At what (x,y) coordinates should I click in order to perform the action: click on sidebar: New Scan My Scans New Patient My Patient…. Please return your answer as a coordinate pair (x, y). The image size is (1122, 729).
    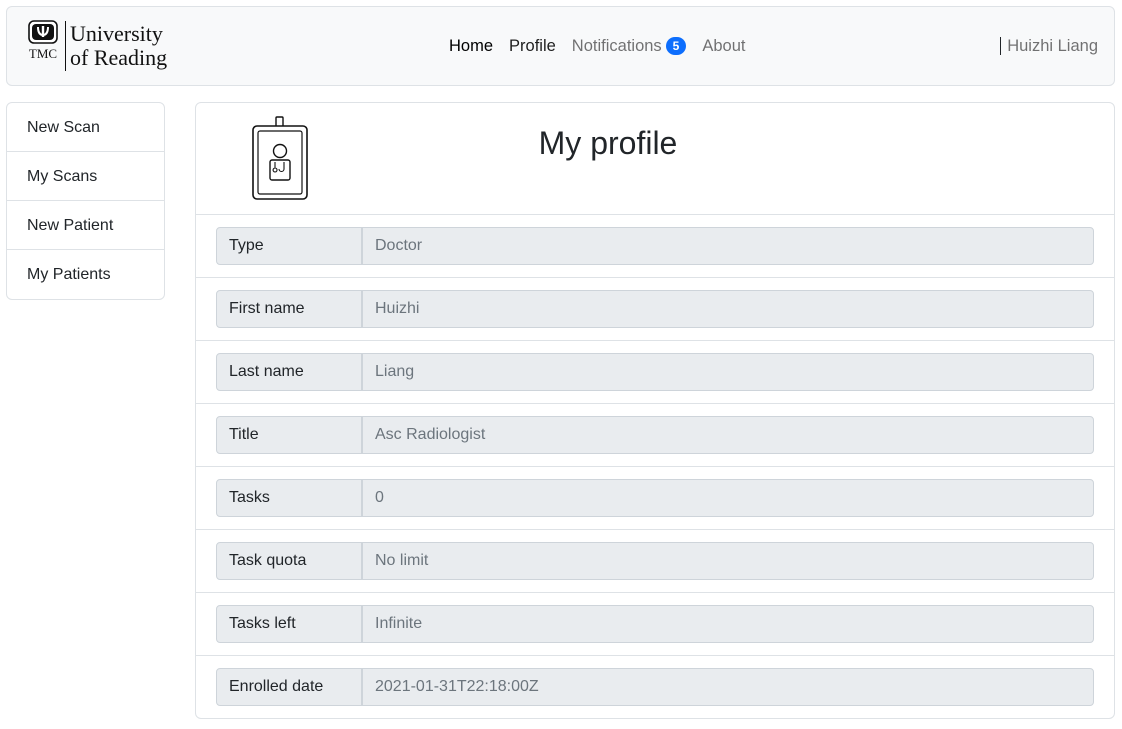
    Looking at the image, I should click on (85, 201).